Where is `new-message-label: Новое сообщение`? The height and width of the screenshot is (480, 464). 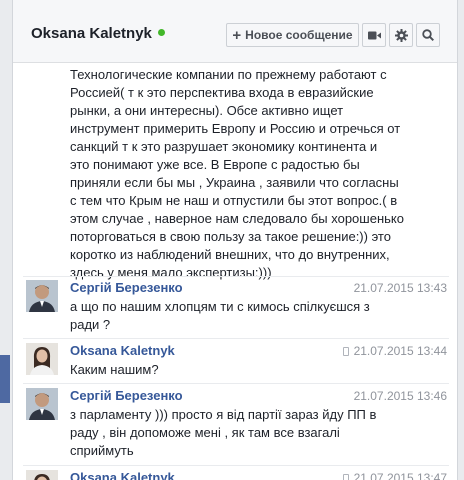
new-message-label: Новое сообщение is located at coordinates (299, 35).